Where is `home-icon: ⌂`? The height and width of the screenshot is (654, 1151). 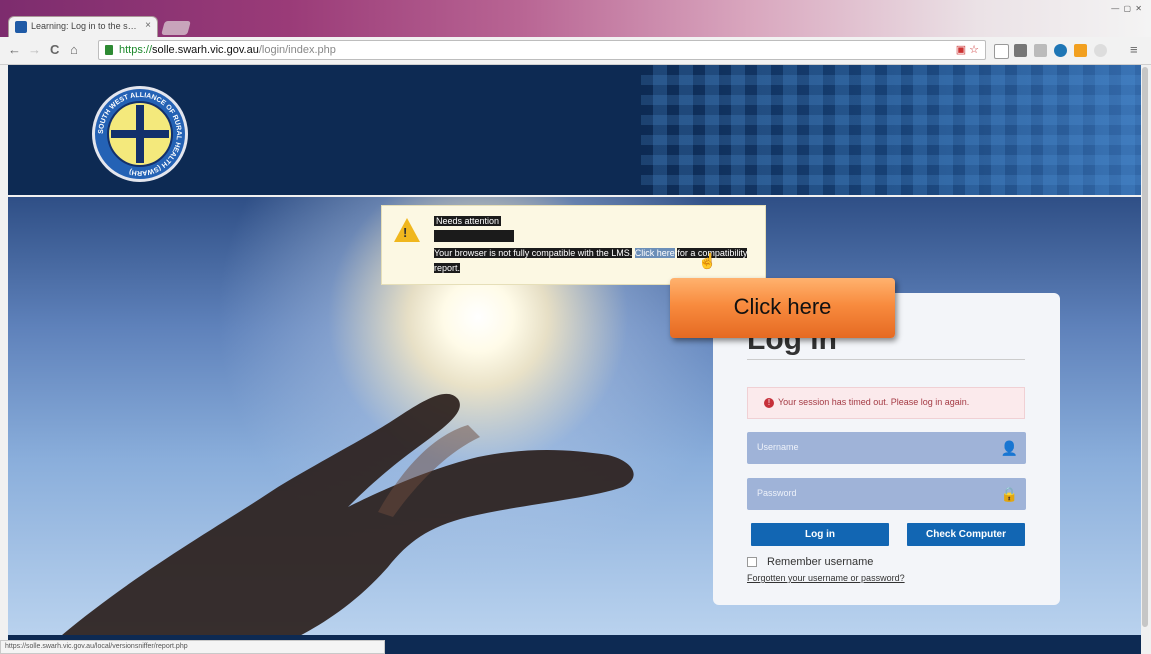
home-icon: ⌂ is located at coordinates (74, 49).